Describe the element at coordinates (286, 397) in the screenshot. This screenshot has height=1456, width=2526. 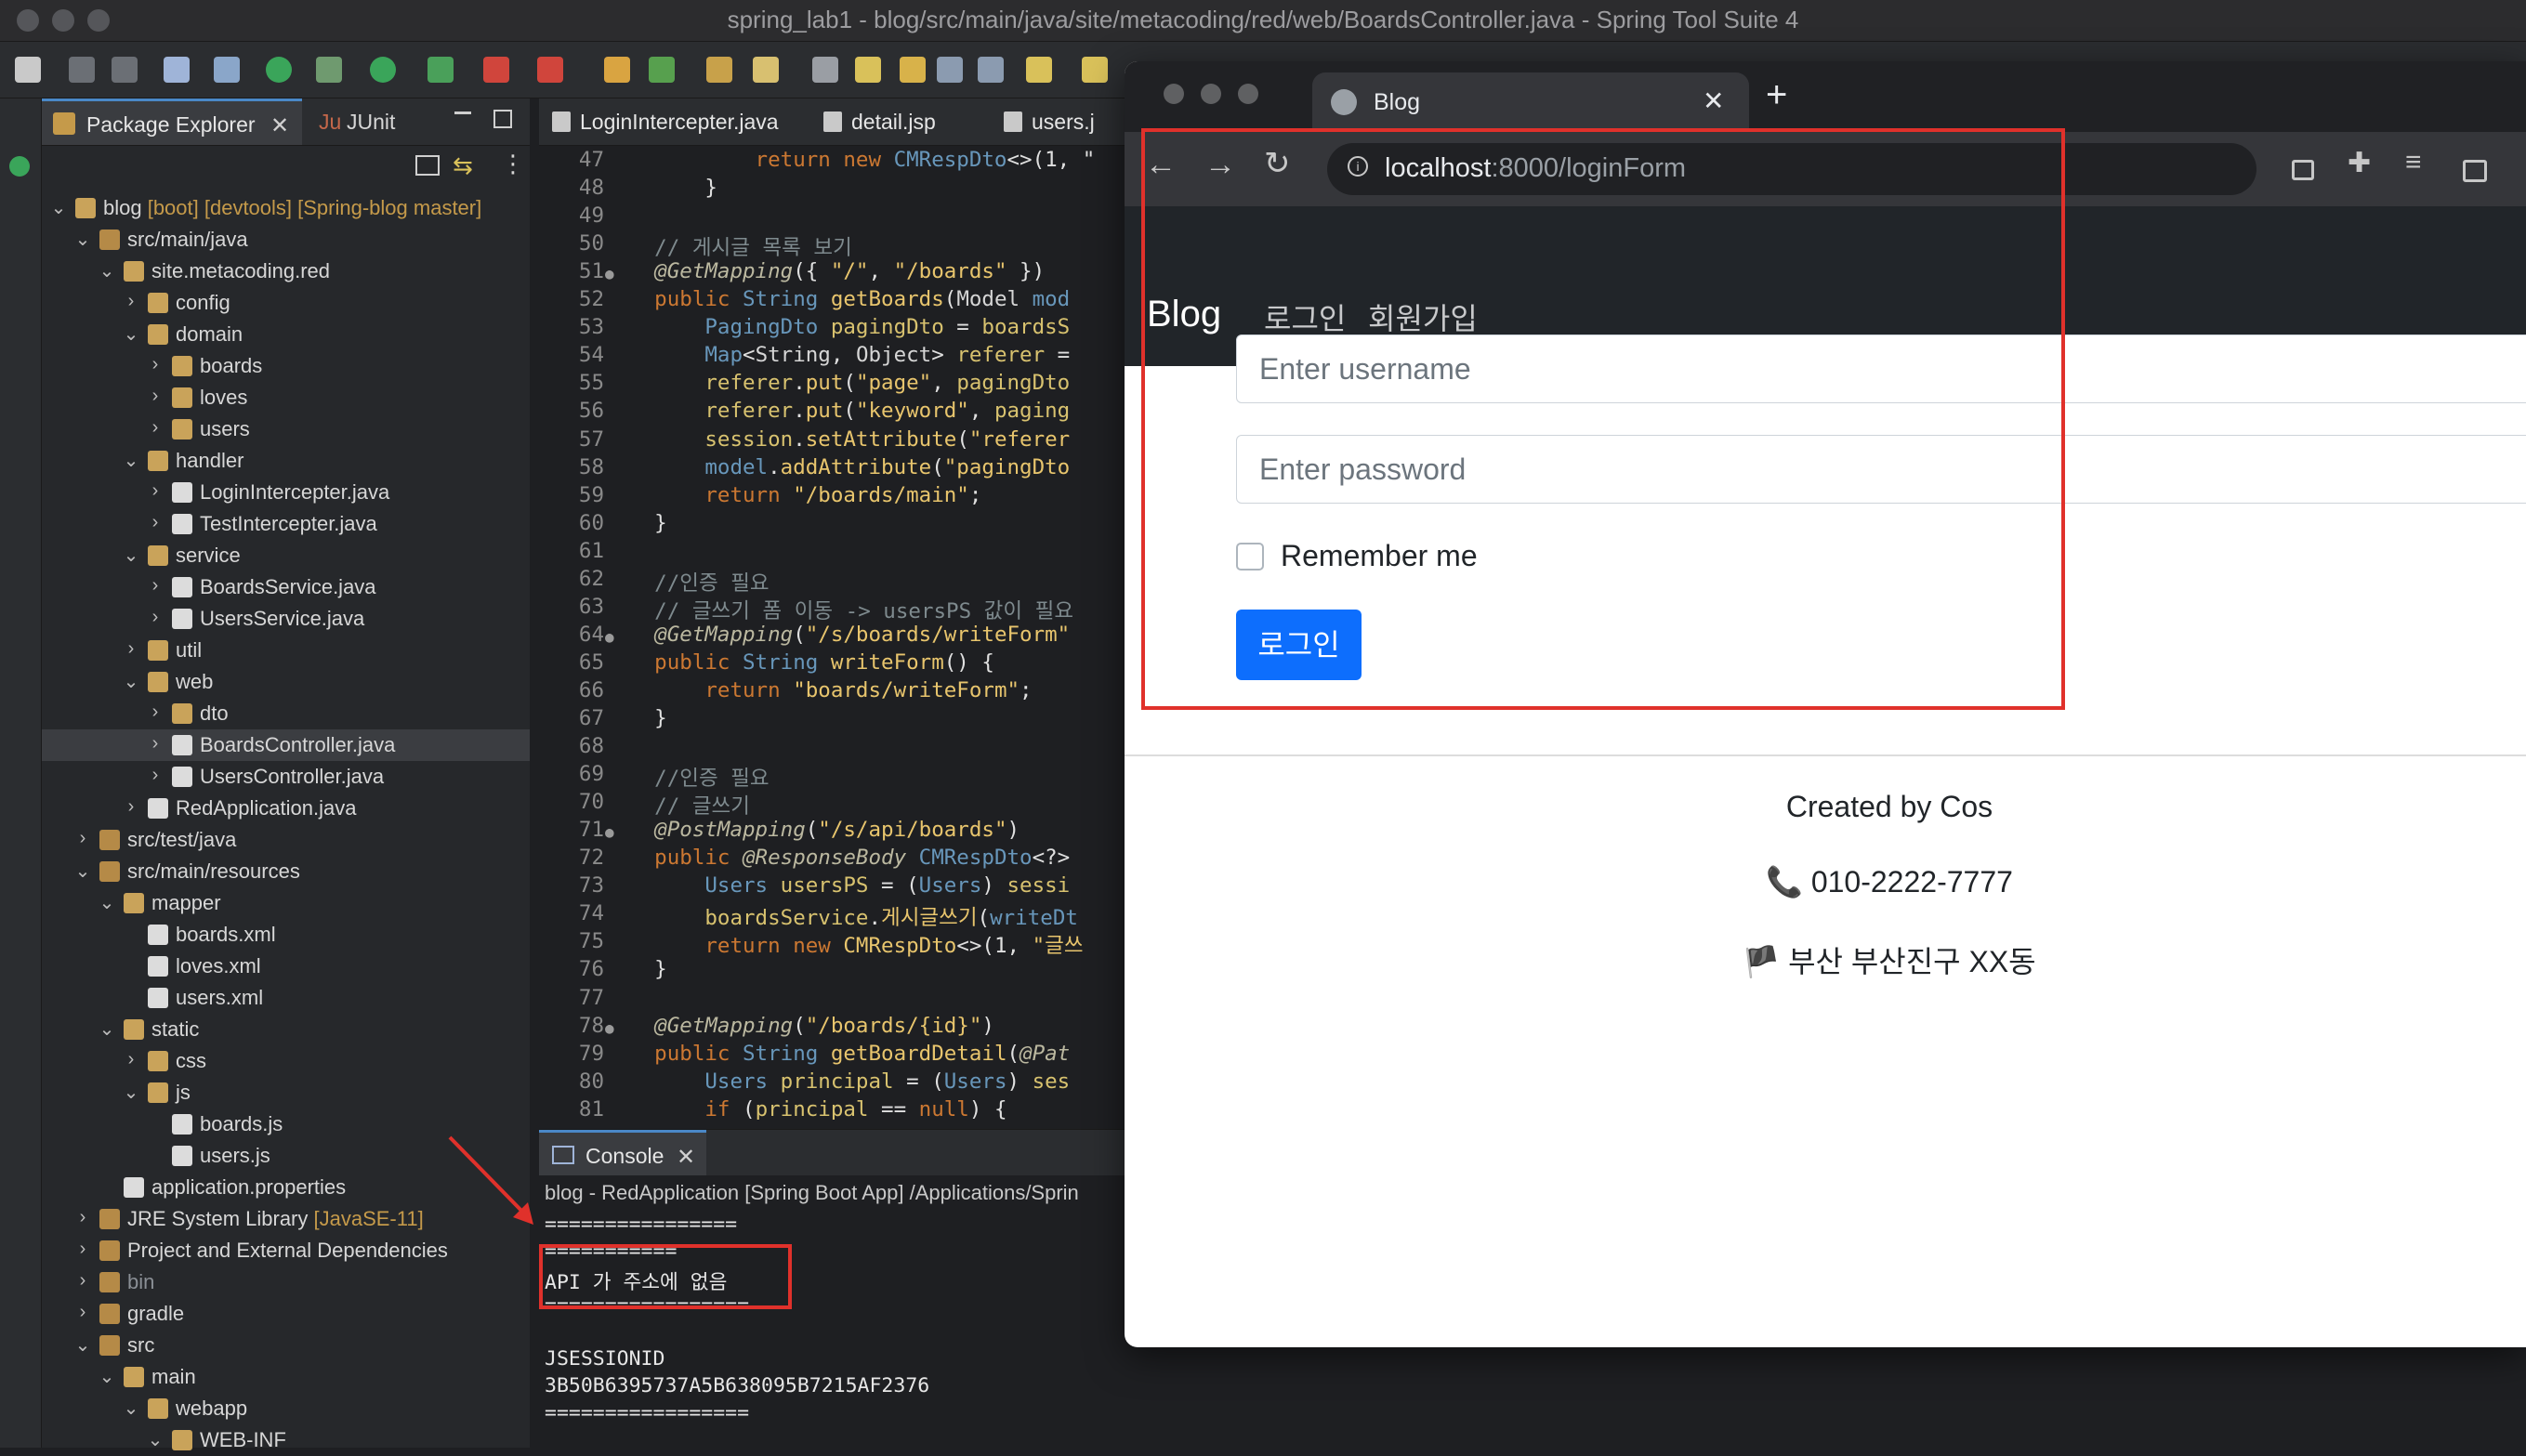
I see `tree-item: › loves` at that location.